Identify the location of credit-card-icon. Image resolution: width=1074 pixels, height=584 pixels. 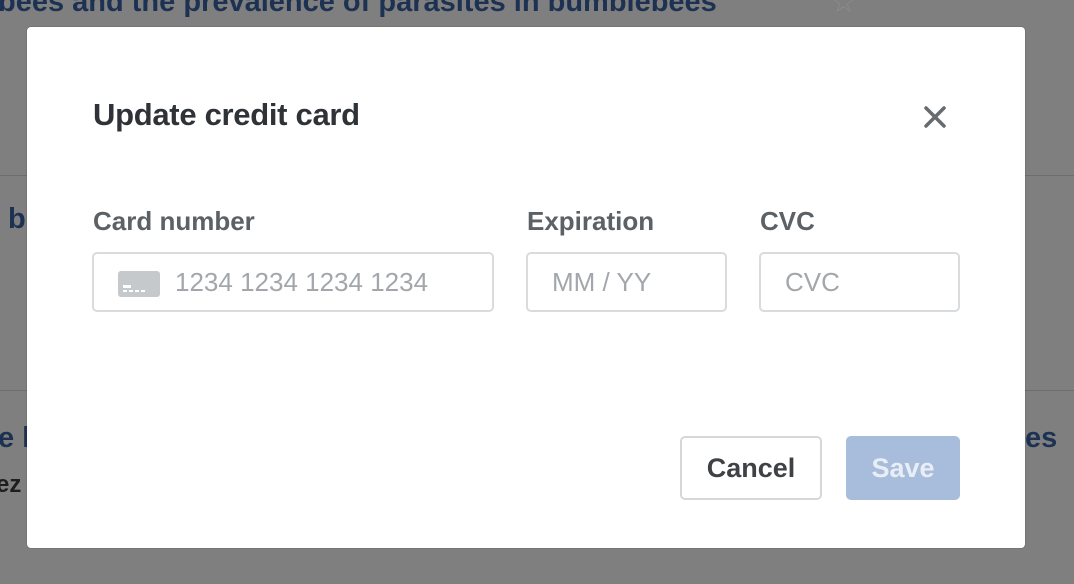
(139, 284).